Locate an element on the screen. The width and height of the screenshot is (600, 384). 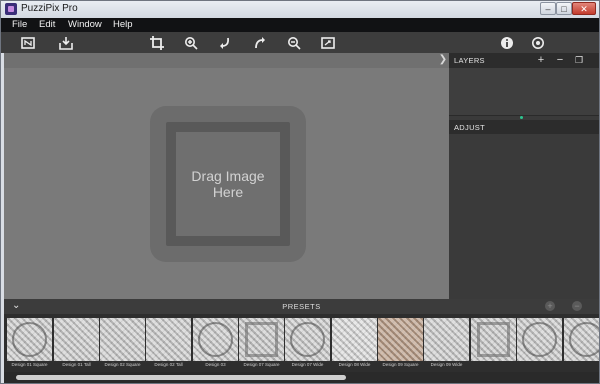
preset-label: Design 07 Wide is located at coordinates (307, 364).